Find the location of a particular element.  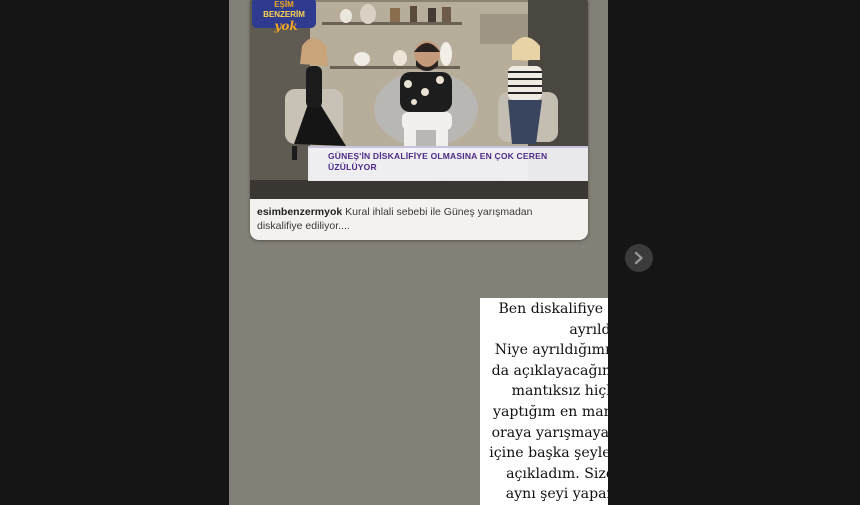

next-story-button is located at coordinates (639, 258).